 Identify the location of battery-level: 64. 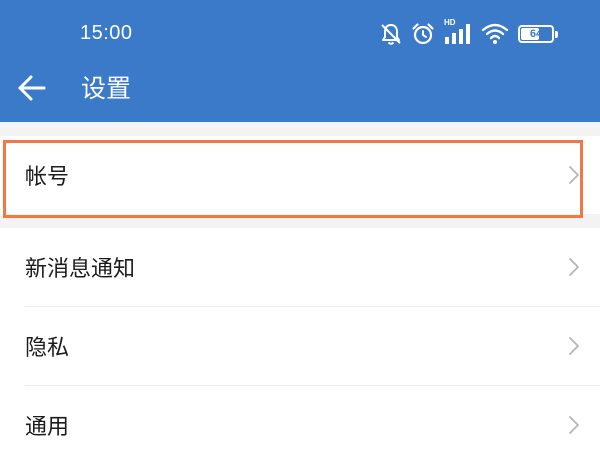
(536, 34).